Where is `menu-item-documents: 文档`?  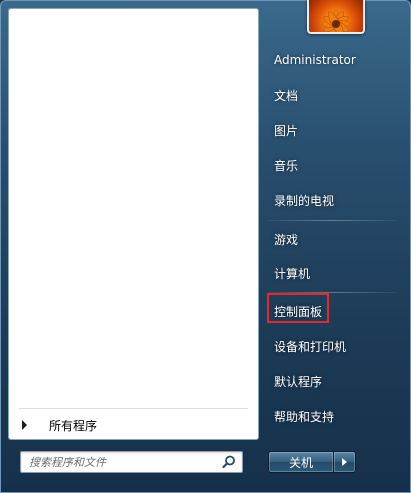 menu-item-documents: 文档 is located at coordinates (332, 95).